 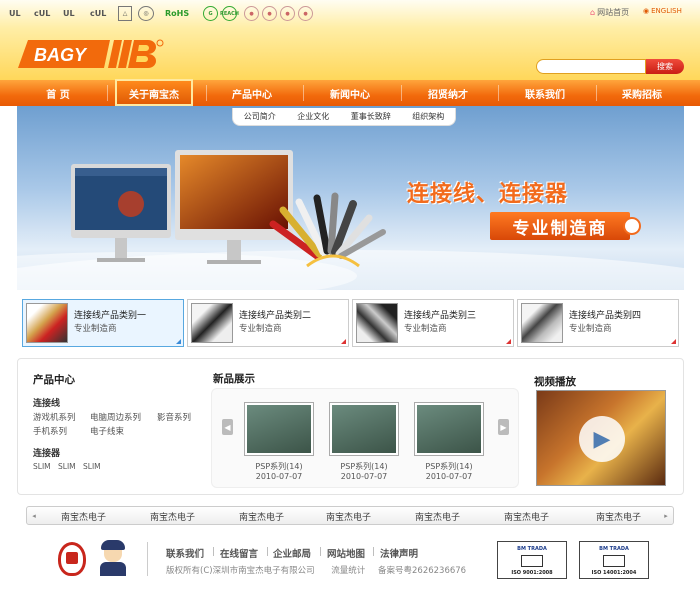 I want to click on ukas-icon, so click(x=532, y=561).